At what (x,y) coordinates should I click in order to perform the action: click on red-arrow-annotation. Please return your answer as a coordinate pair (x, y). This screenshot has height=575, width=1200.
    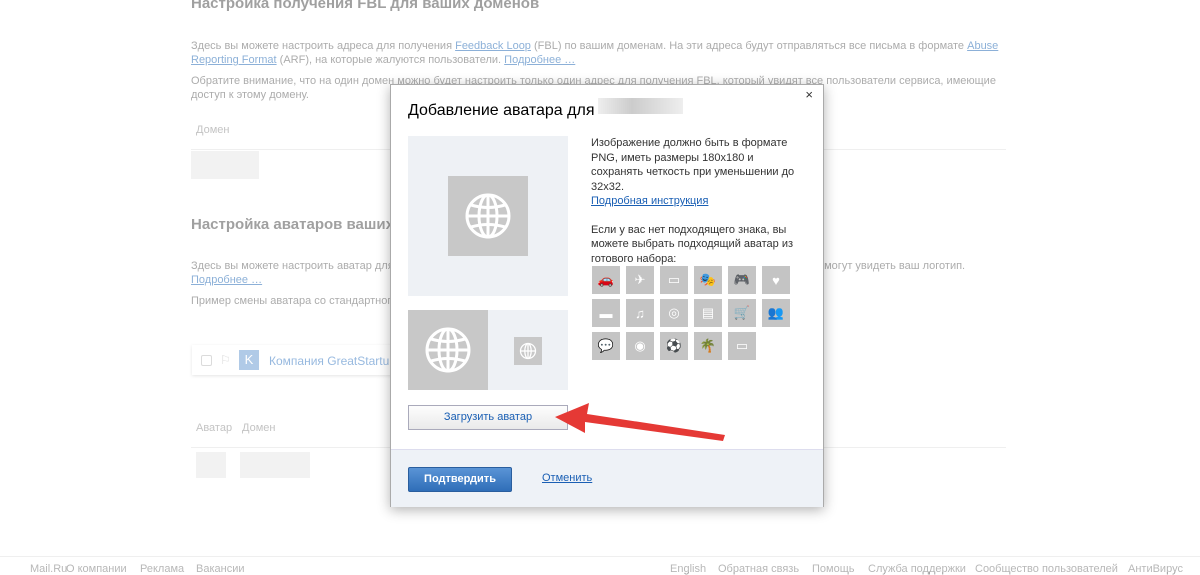
    Looking at the image, I should click on (640, 422).